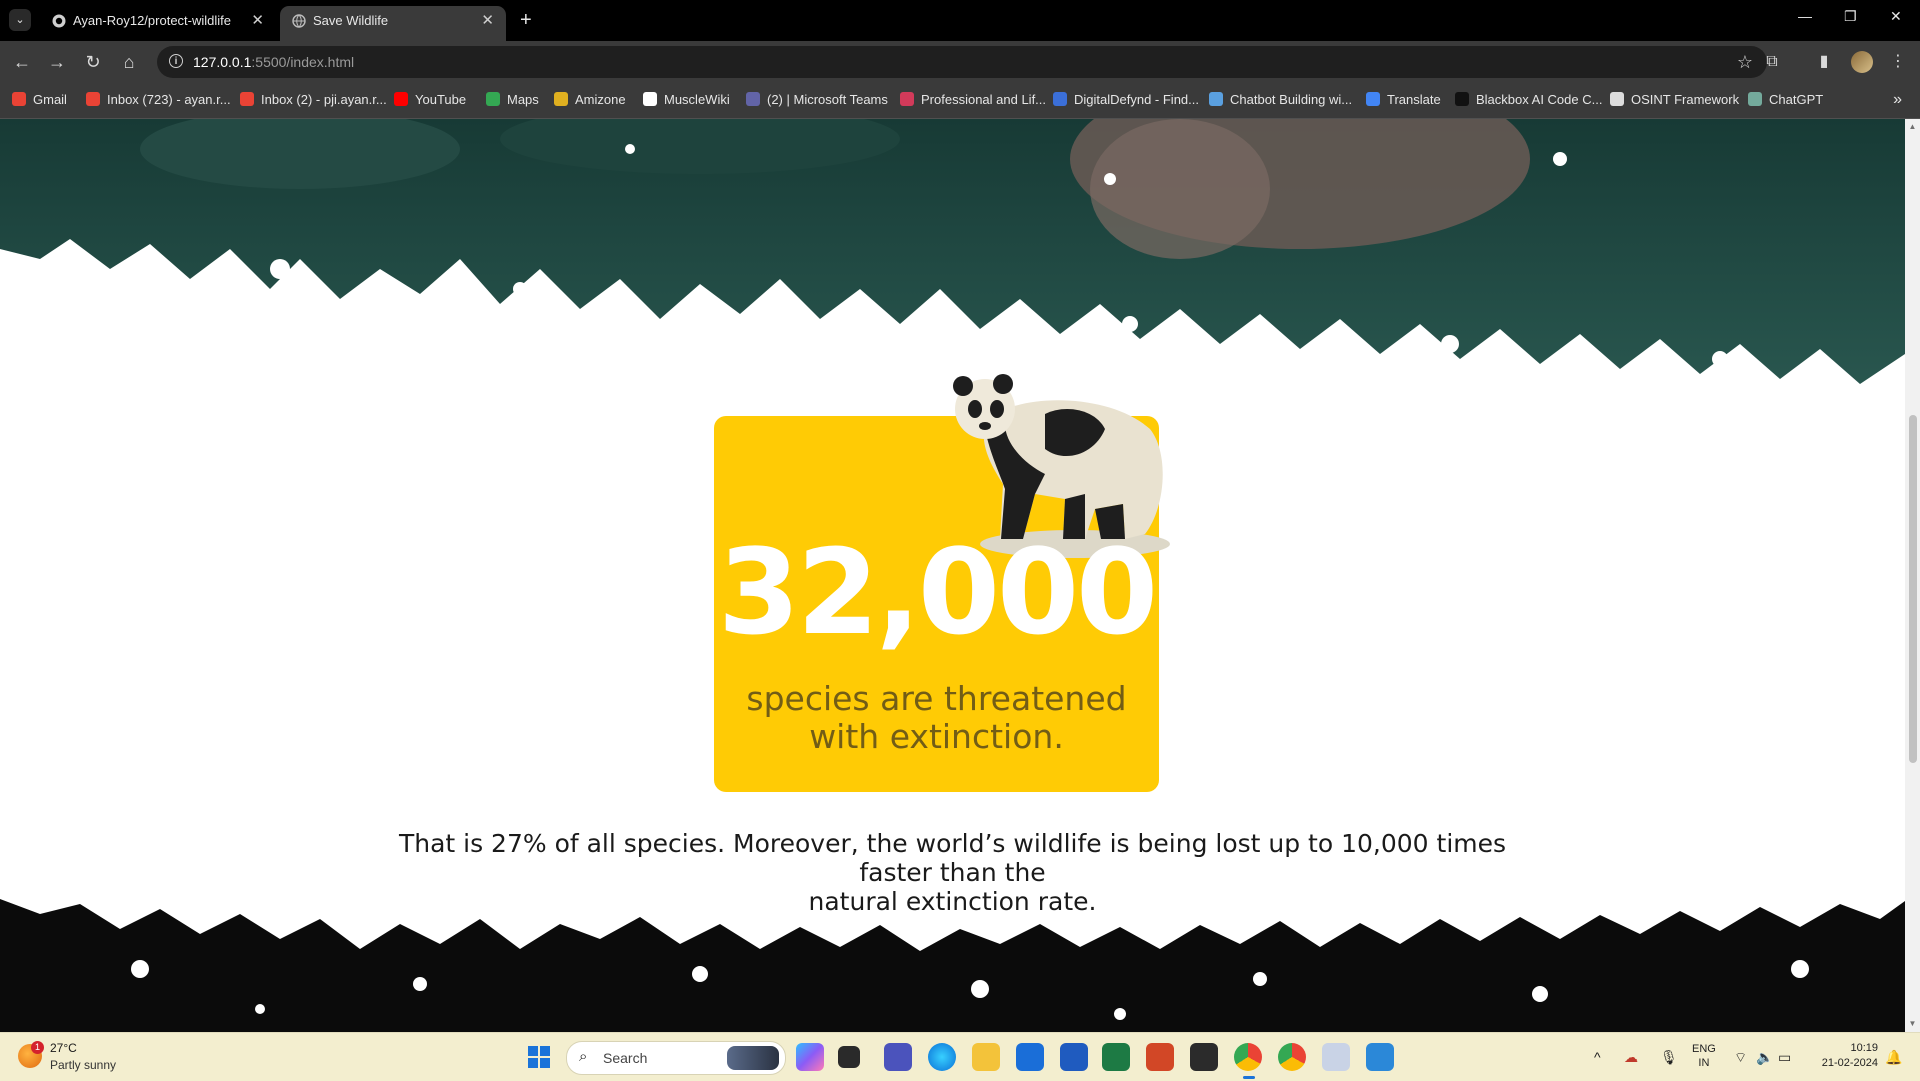 This screenshot has height=1081, width=1920. I want to click on tab-search-button: ⌄, so click(20, 20).